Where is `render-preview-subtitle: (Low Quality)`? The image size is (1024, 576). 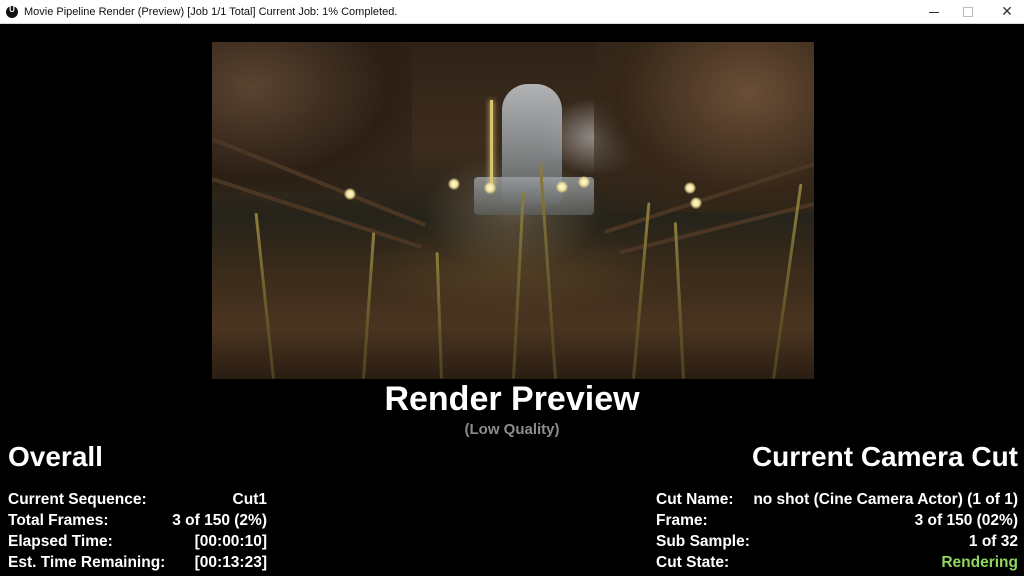
render-preview-subtitle: (Low Quality) is located at coordinates (512, 429).